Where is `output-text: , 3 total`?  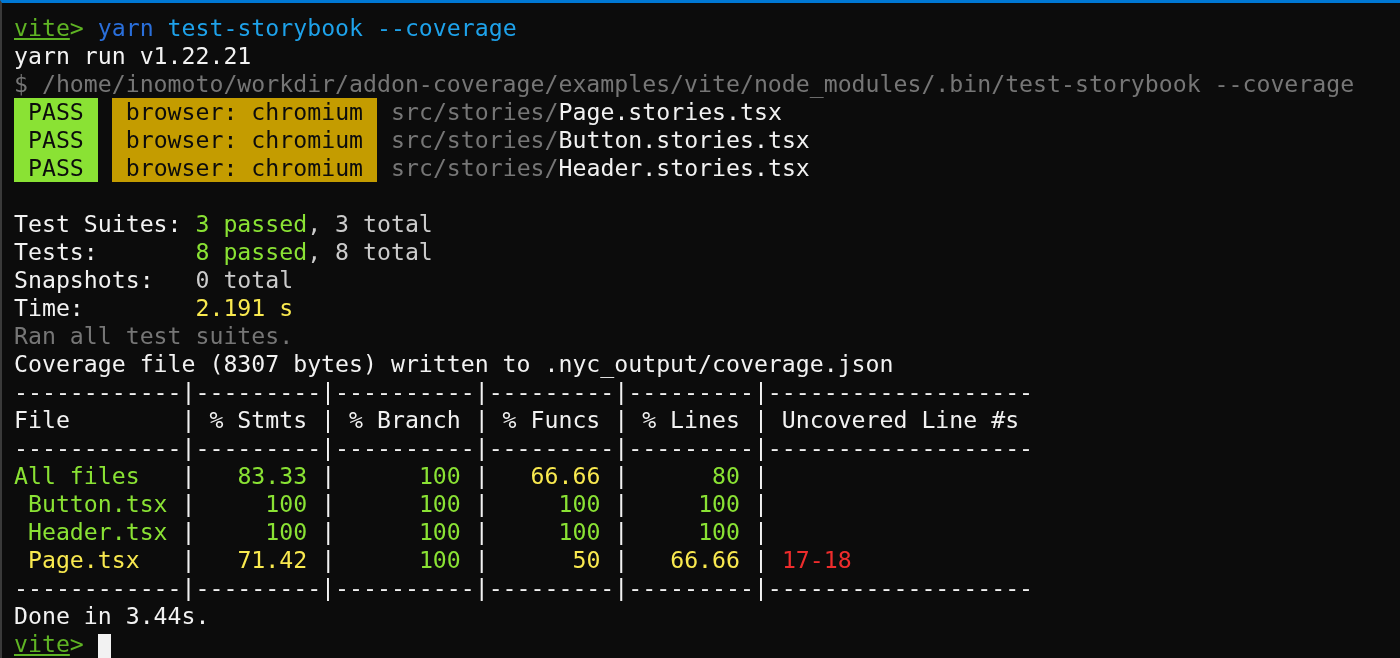
output-text: , 3 total is located at coordinates (370, 224).